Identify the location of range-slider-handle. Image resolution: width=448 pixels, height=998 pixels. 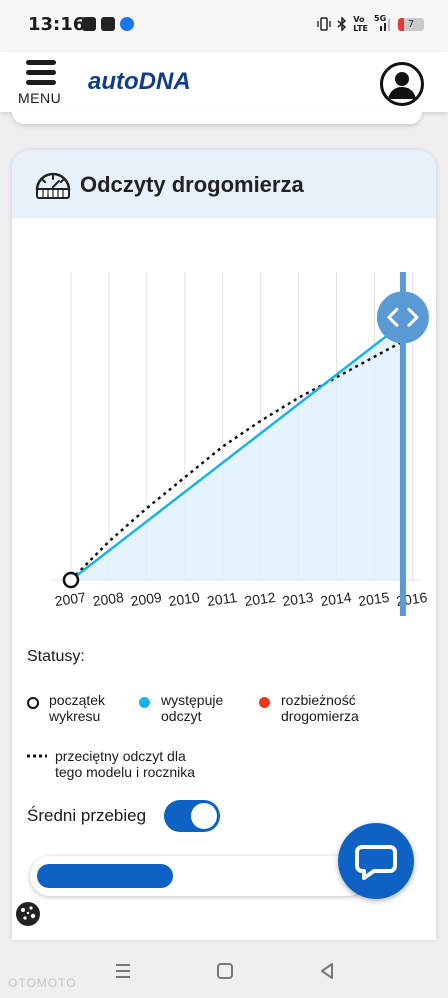
(402, 317).